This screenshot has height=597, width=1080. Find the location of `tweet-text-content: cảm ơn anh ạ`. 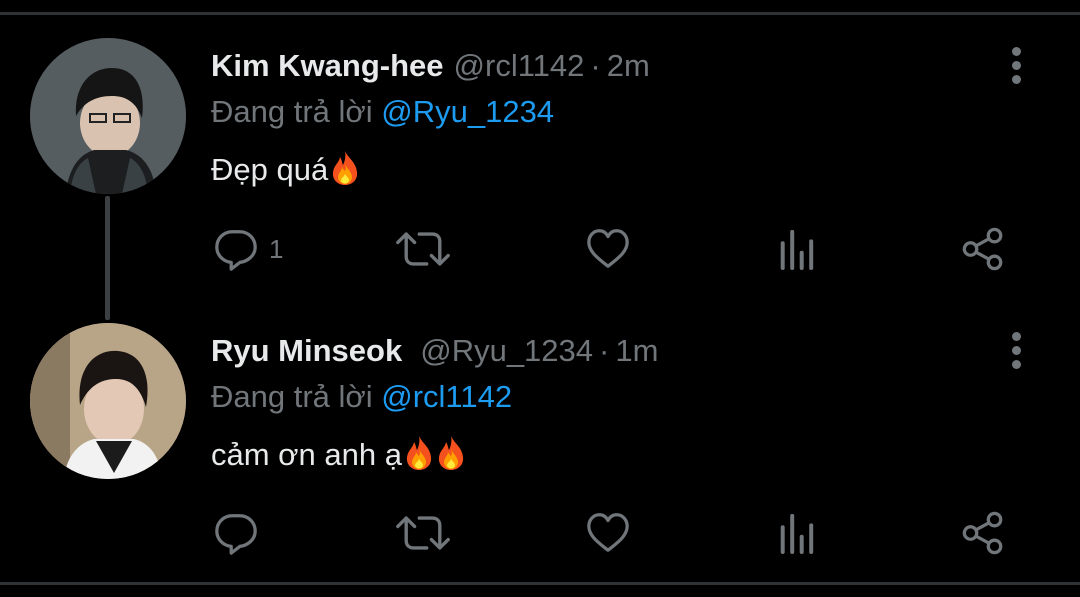

tweet-text-content: cảm ơn anh ạ is located at coordinates (306, 454).